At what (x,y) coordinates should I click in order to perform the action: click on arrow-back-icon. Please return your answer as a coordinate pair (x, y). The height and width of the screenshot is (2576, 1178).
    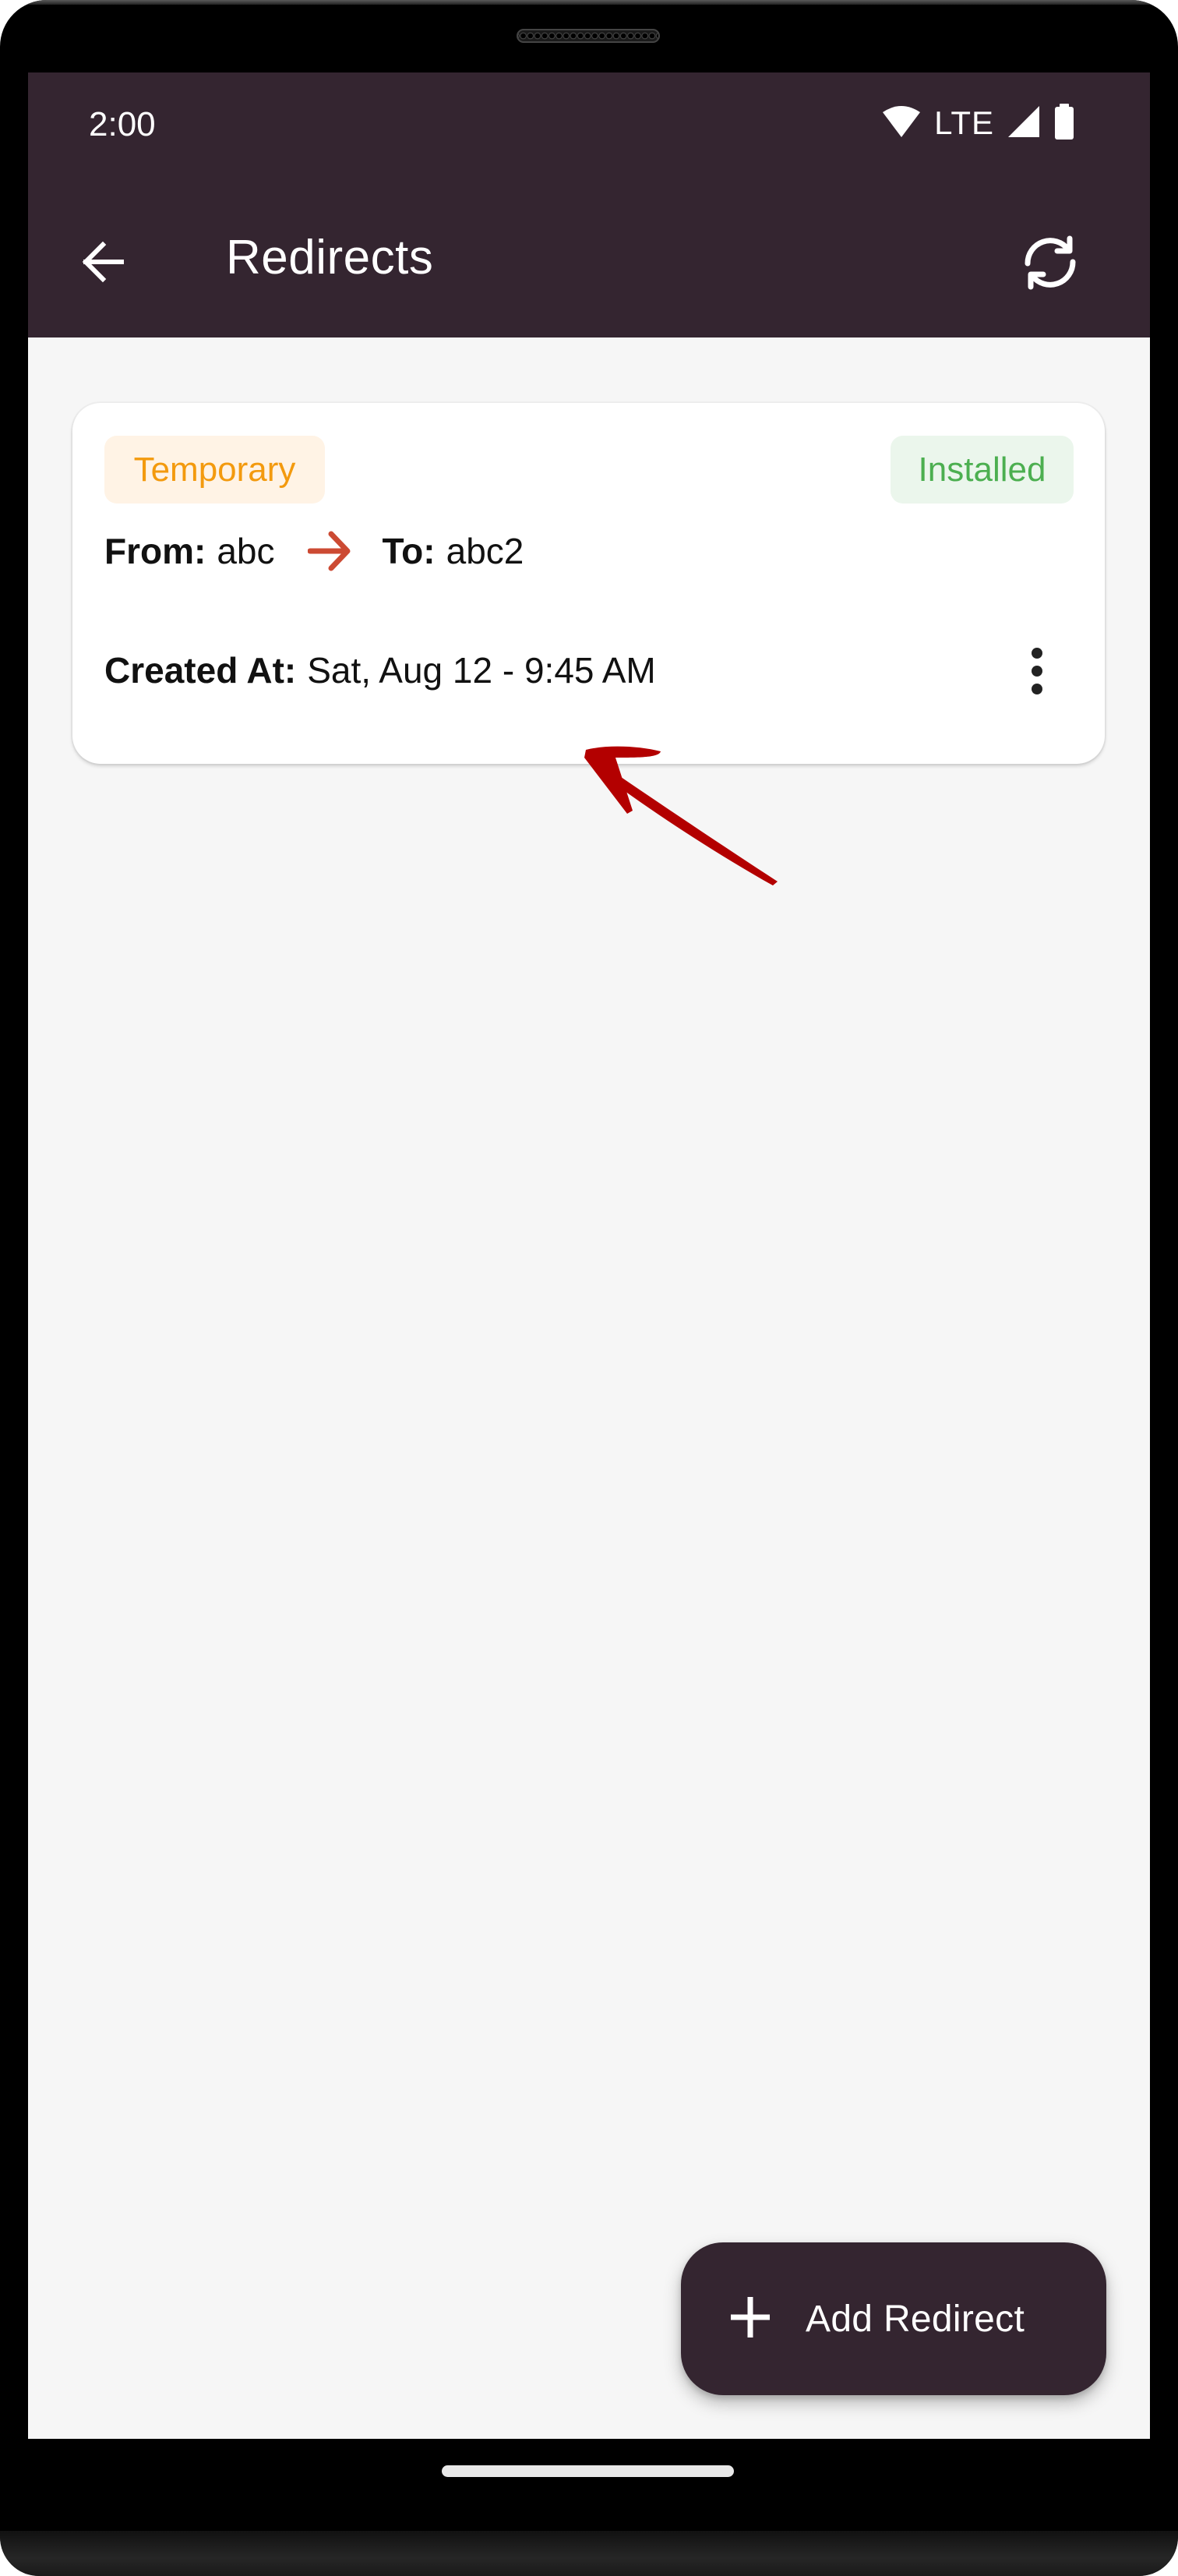
    Looking at the image, I should click on (102, 263).